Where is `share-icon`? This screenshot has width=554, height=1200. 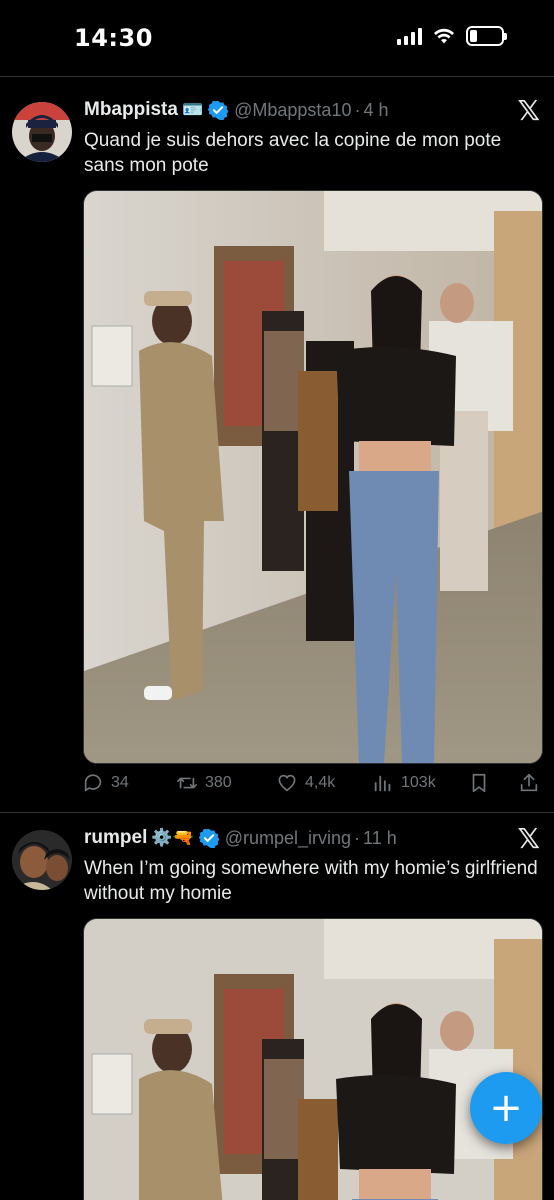 share-icon is located at coordinates (529, 782).